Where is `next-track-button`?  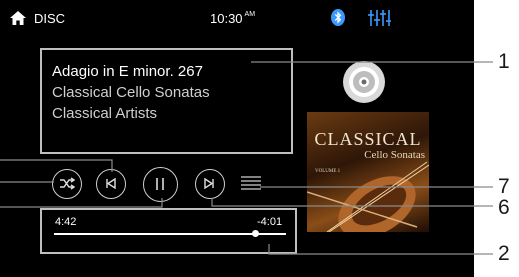
next-track-button is located at coordinates (210, 184).